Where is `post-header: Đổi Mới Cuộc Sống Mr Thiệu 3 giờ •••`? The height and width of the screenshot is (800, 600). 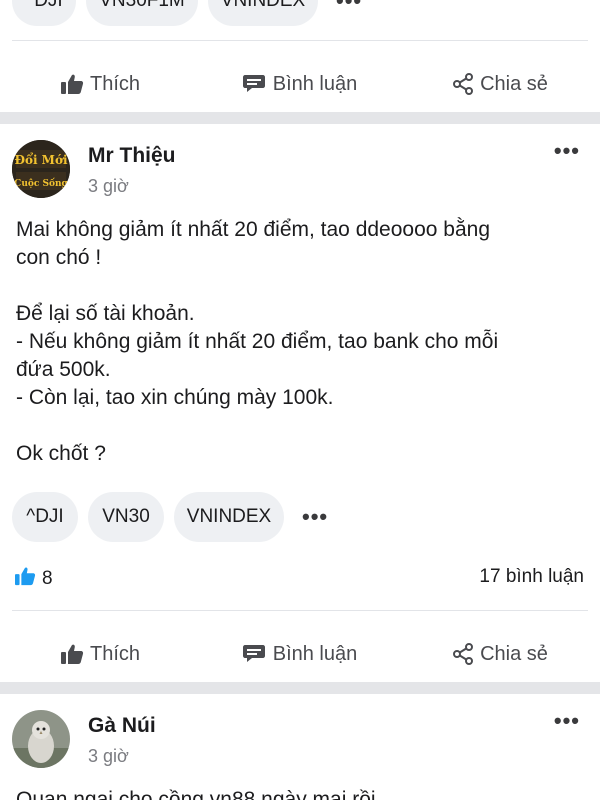 post-header: Đổi Mới Cuộc Sống Mr Thiệu 3 giờ ••• is located at coordinates (300, 171).